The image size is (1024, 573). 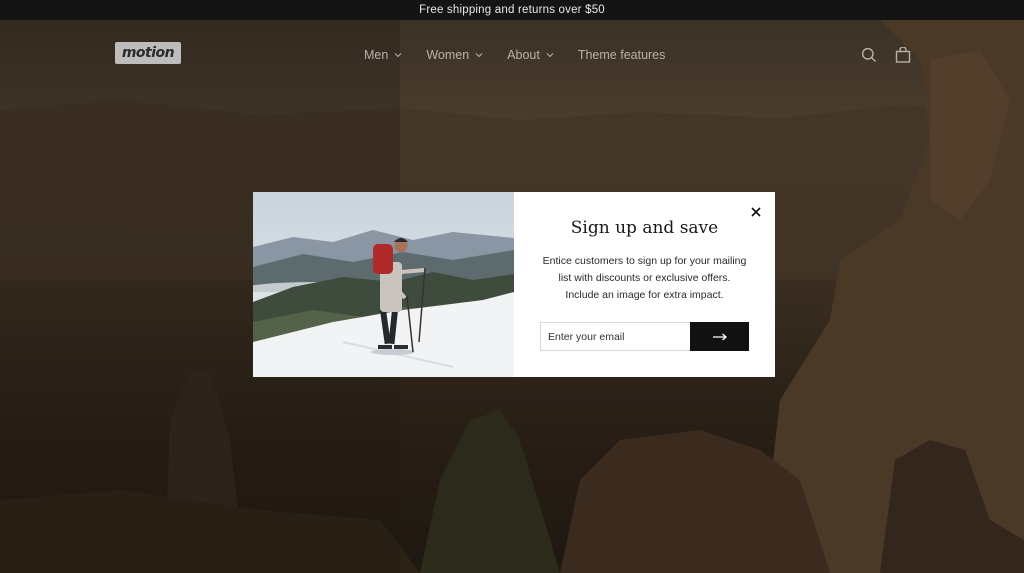 I want to click on announcement-bar: Free shipping and returns over $50, so click(x=512, y=10).